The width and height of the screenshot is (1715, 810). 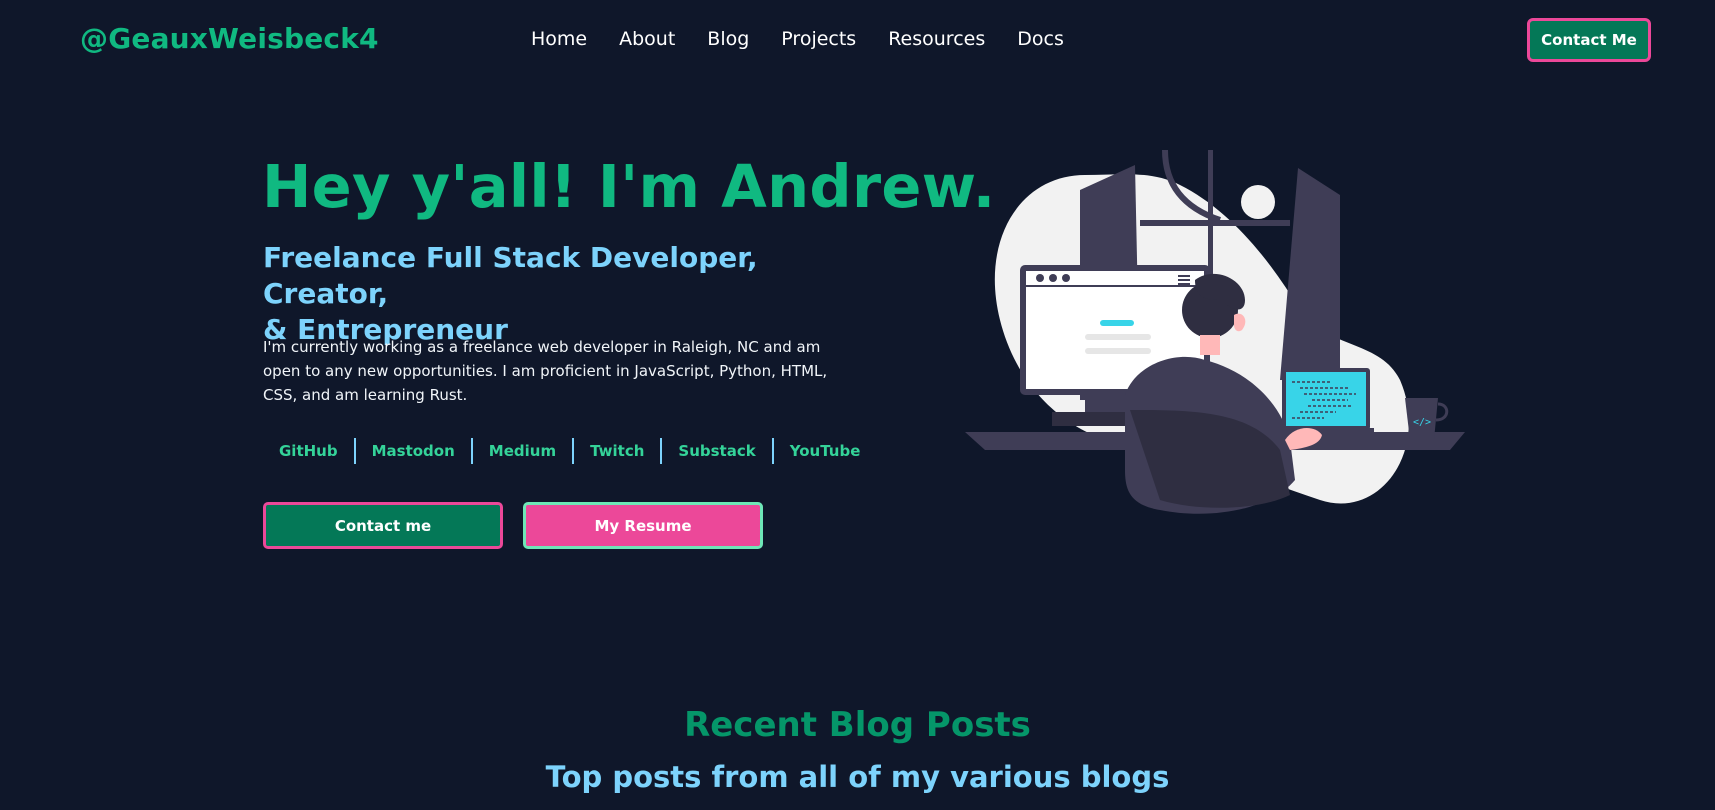 I want to click on blog-section-subtitle: Top posts from all of my various blogs, so click(x=857, y=777).